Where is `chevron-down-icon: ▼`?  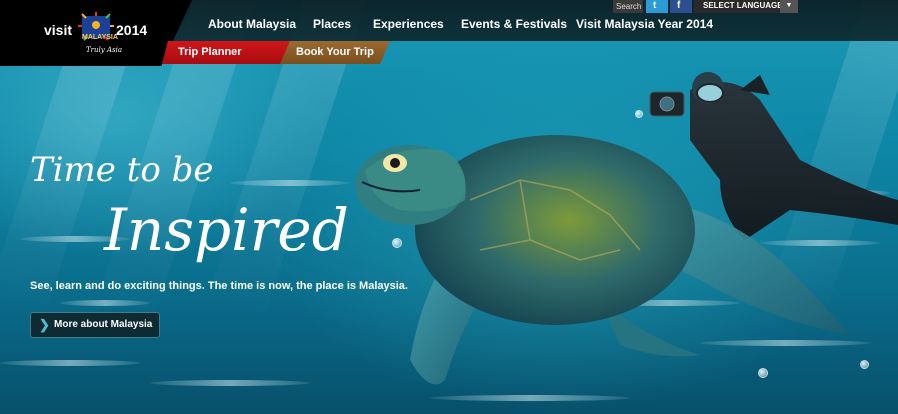 chevron-down-icon: ▼ is located at coordinates (789, 6).